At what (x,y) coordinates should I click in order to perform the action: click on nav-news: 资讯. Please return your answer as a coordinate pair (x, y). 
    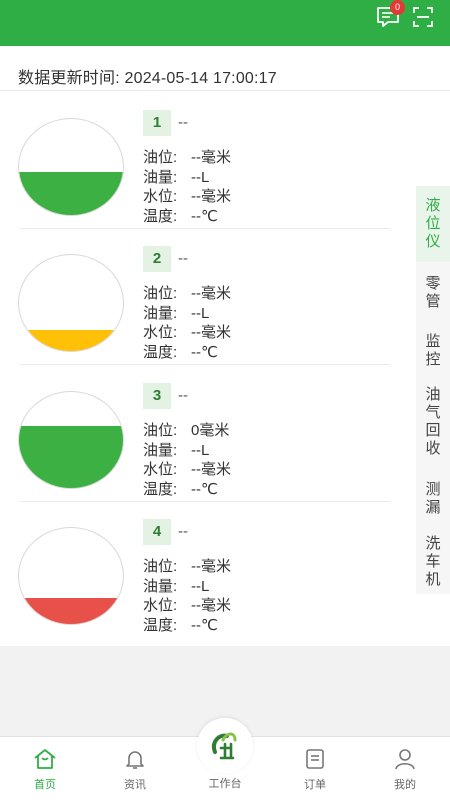
    Looking at the image, I should click on (135, 768).